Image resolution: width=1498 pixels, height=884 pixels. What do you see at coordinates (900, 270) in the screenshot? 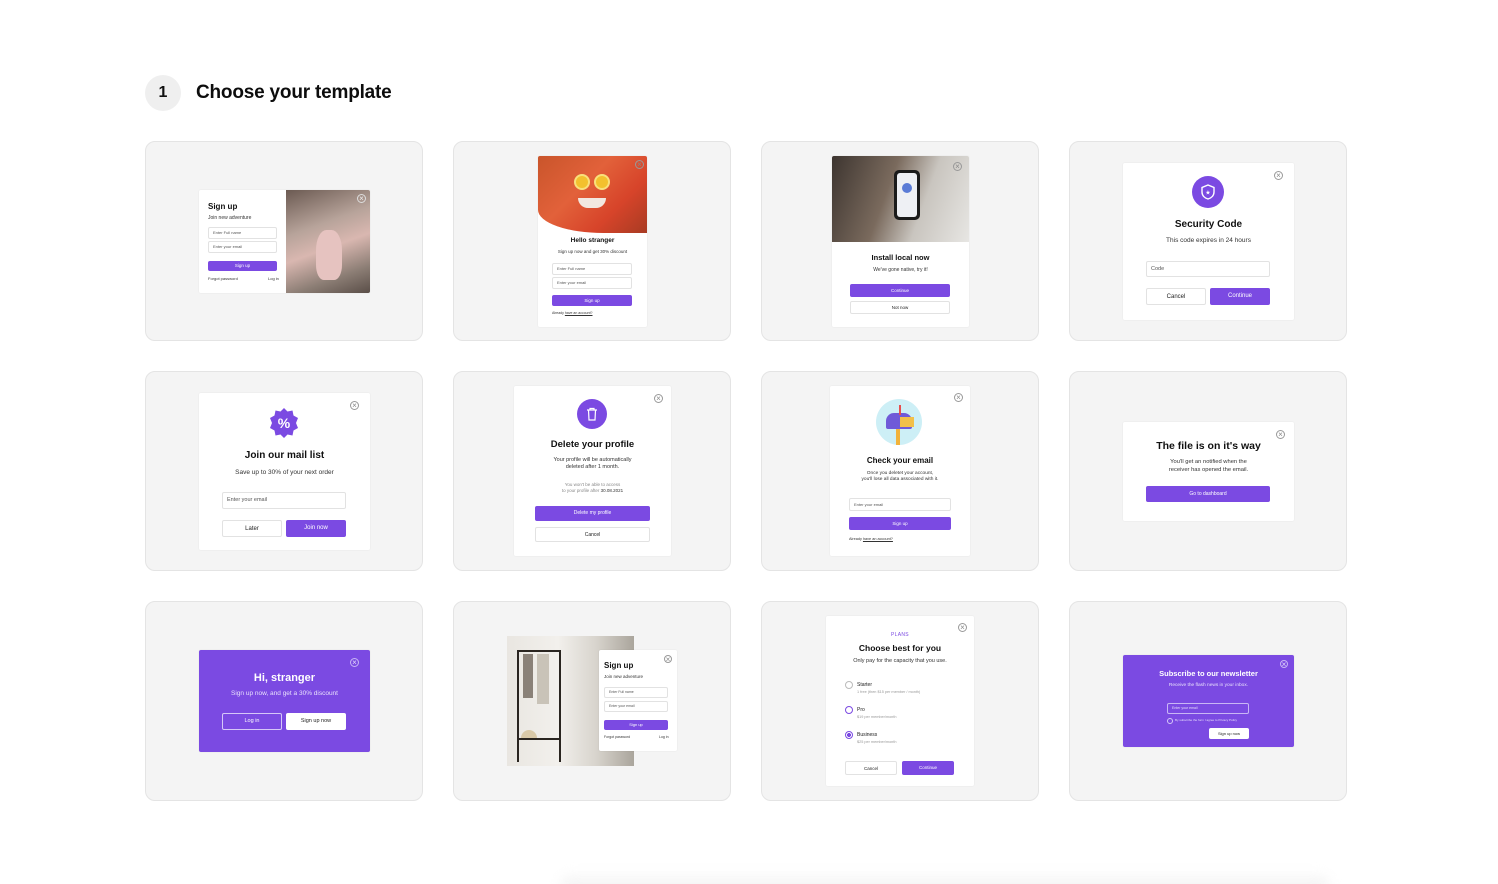
I see `modal-subtitle: We've gone native, try it!` at bounding box center [900, 270].